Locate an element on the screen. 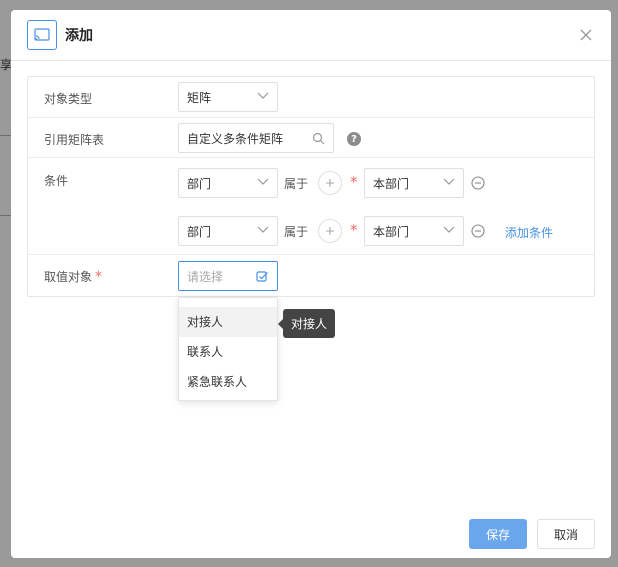 This screenshot has height=567, width=618. dialog-title: 添加 is located at coordinates (79, 36).